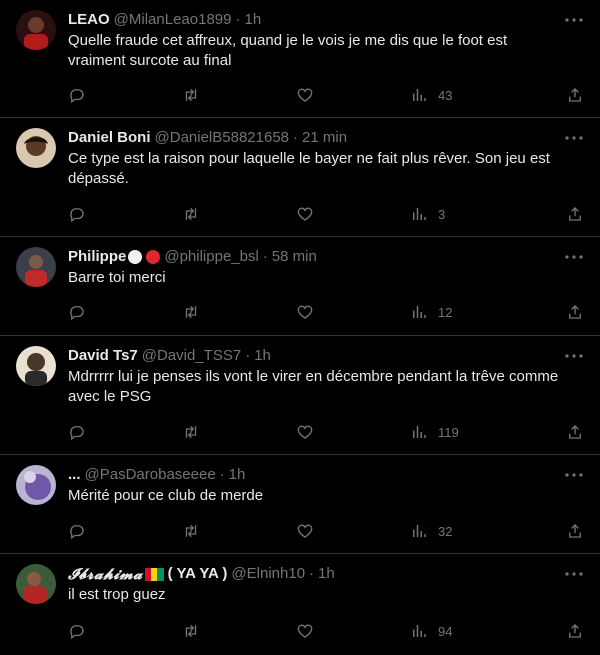 This screenshot has width=600, height=655. I want to click on white-circle-emoji, so click(135, 257).